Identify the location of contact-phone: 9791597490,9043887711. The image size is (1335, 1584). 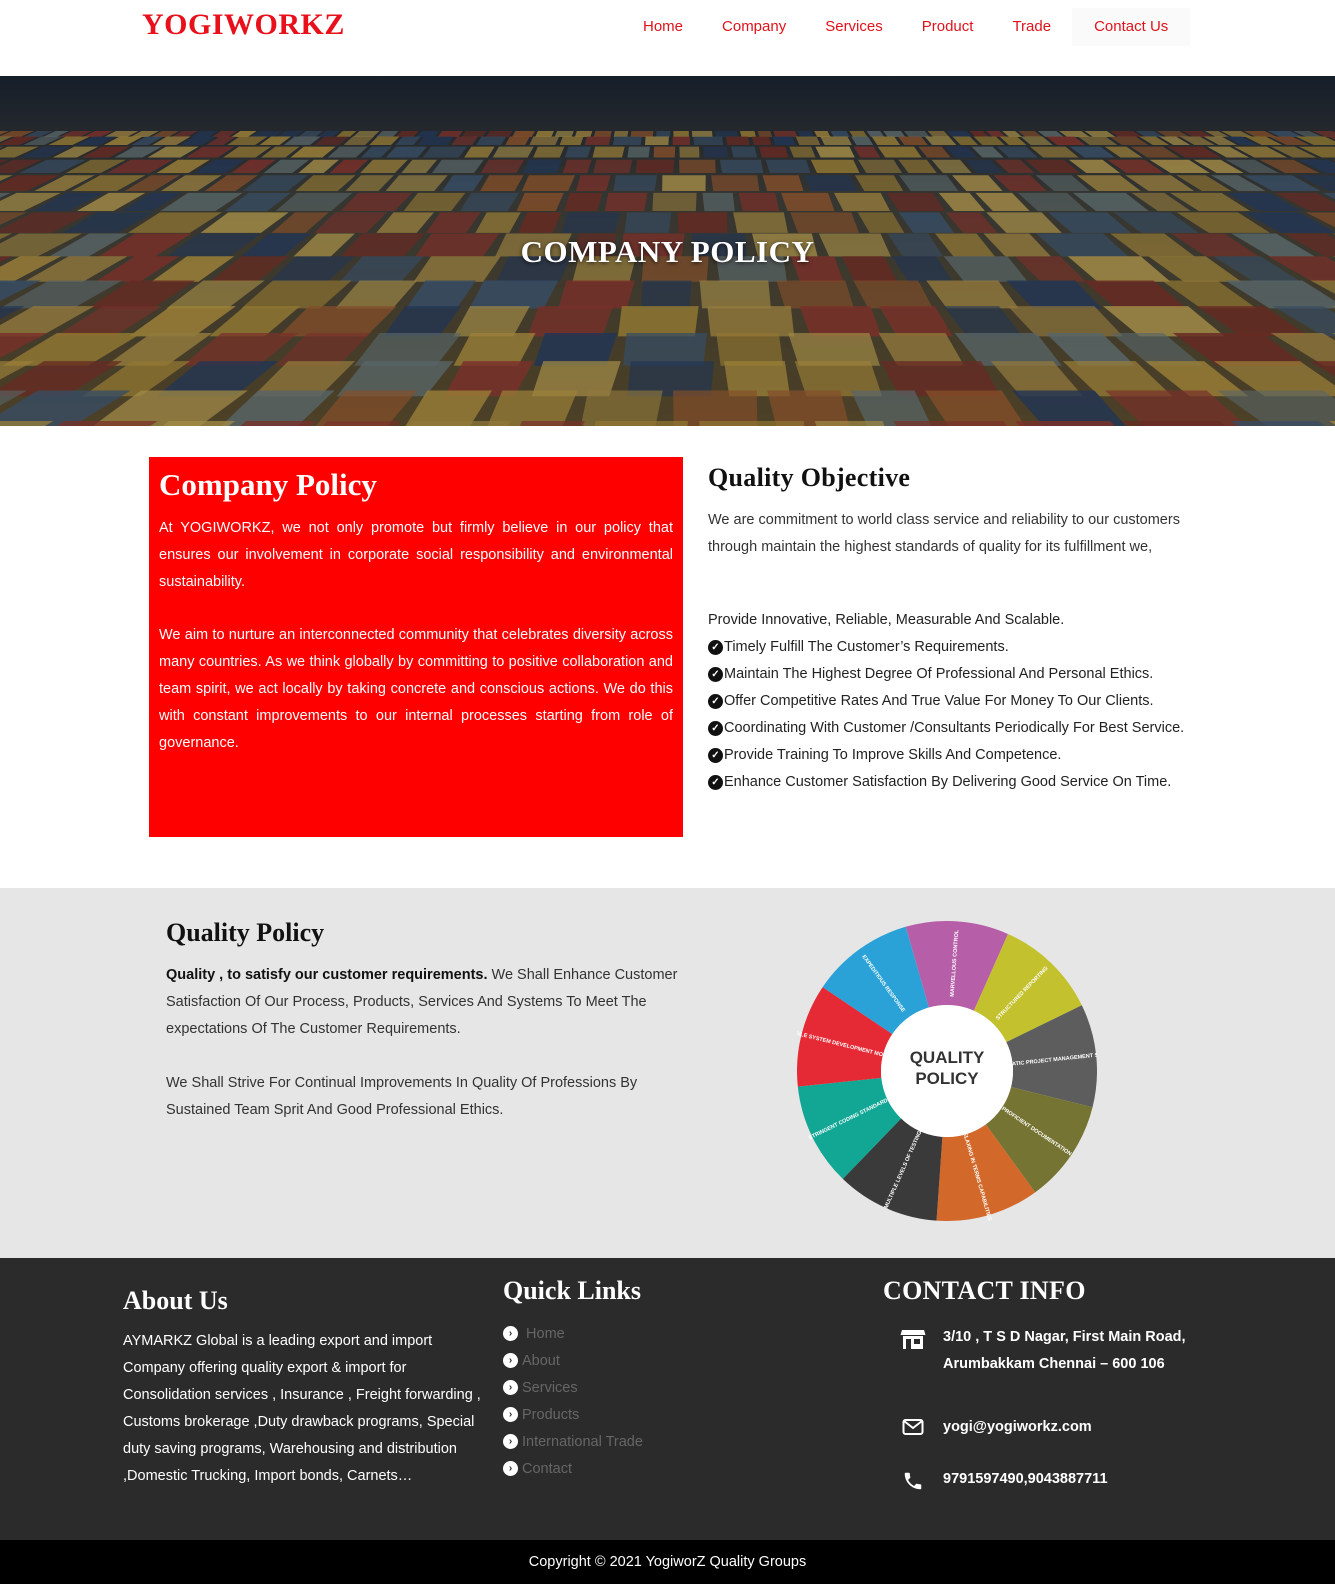
(1048, 1479).